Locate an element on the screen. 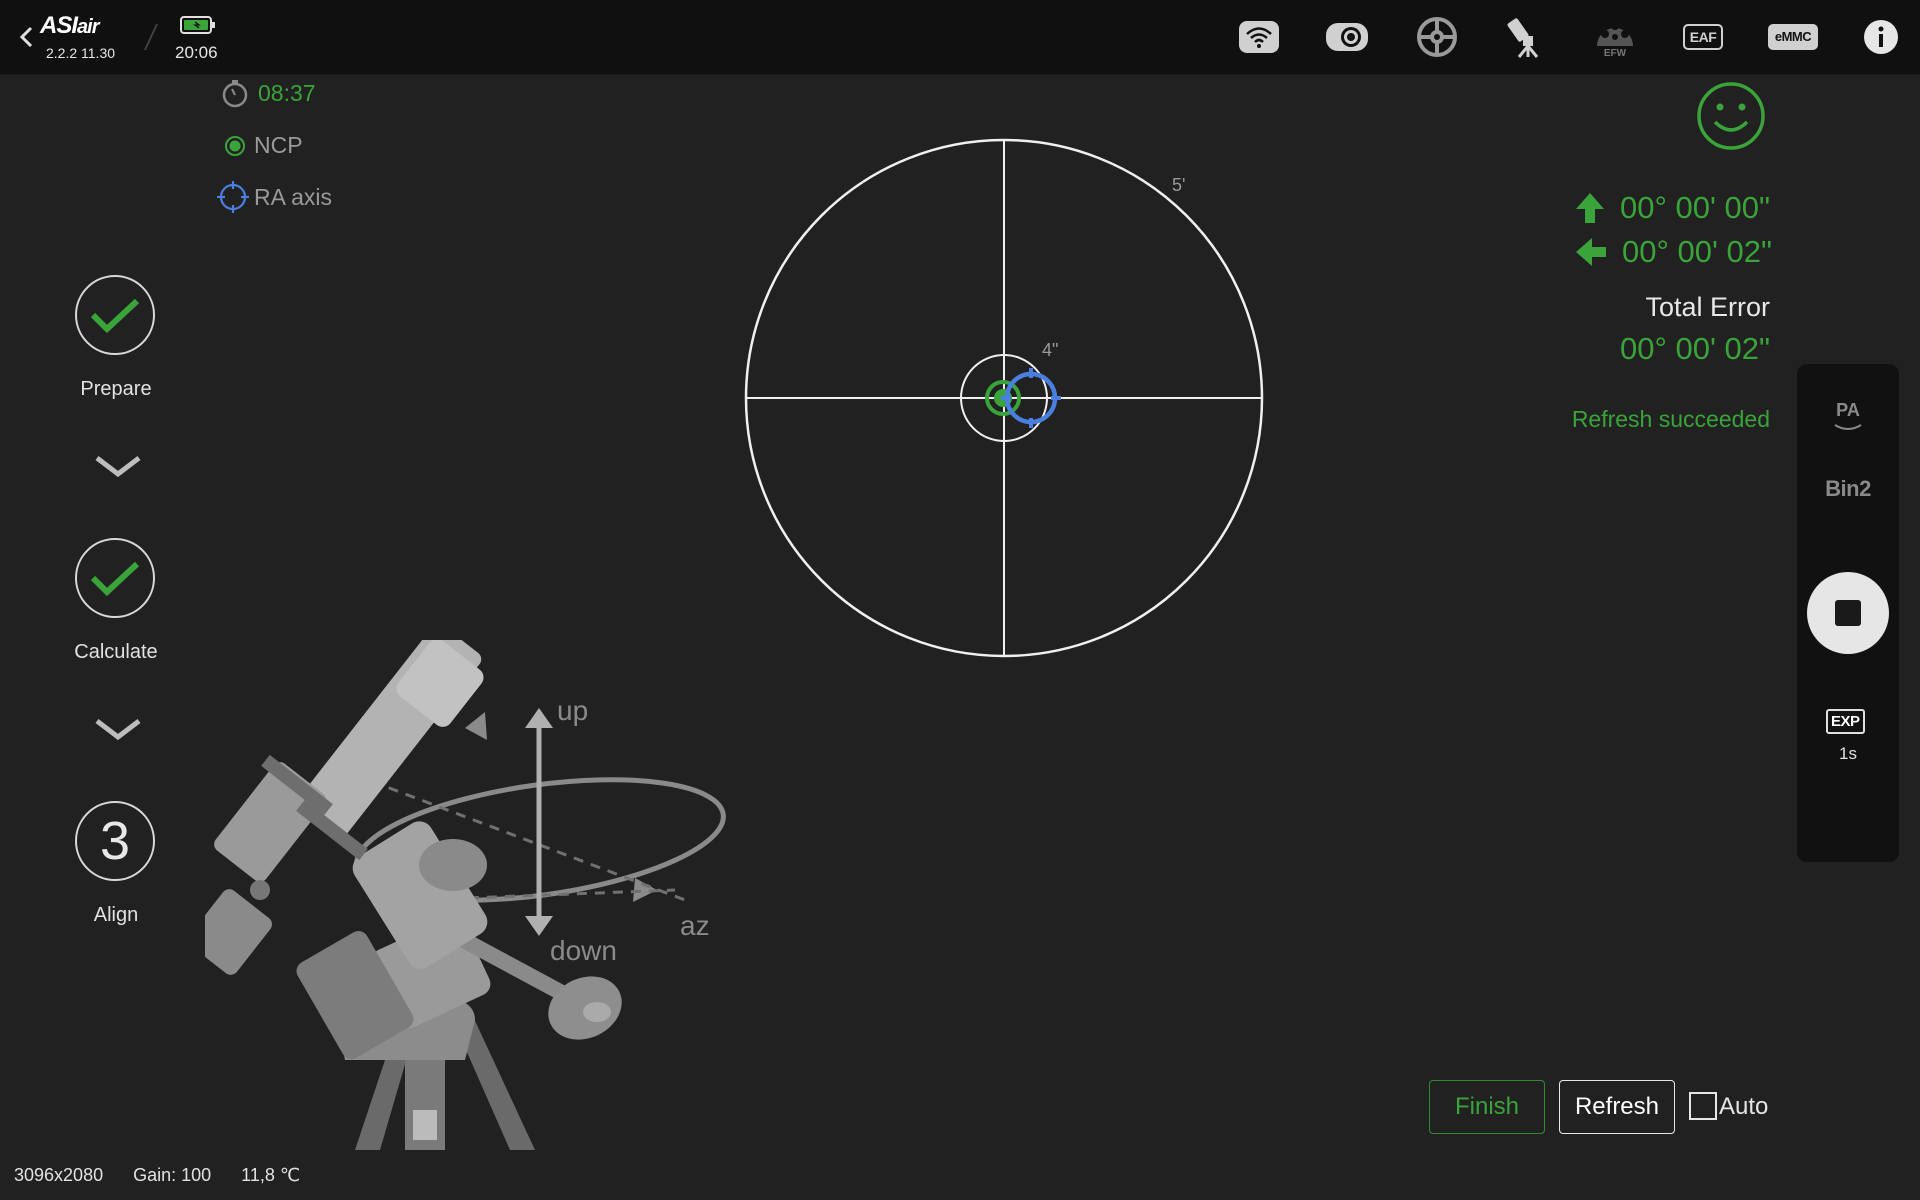 This screenshot has width=1920, height=1200. back-icon is located at coordinates (27, 37).